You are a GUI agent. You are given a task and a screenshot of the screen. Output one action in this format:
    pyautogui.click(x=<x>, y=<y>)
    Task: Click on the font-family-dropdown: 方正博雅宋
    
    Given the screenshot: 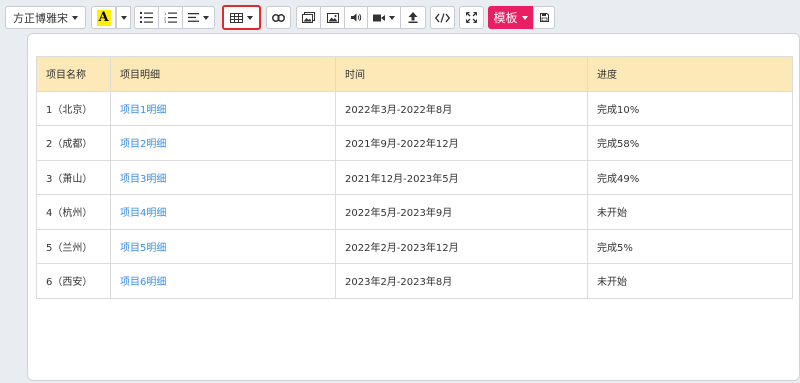 What is the action you would take?
    pyautogui.click(x=45, y=17)
    